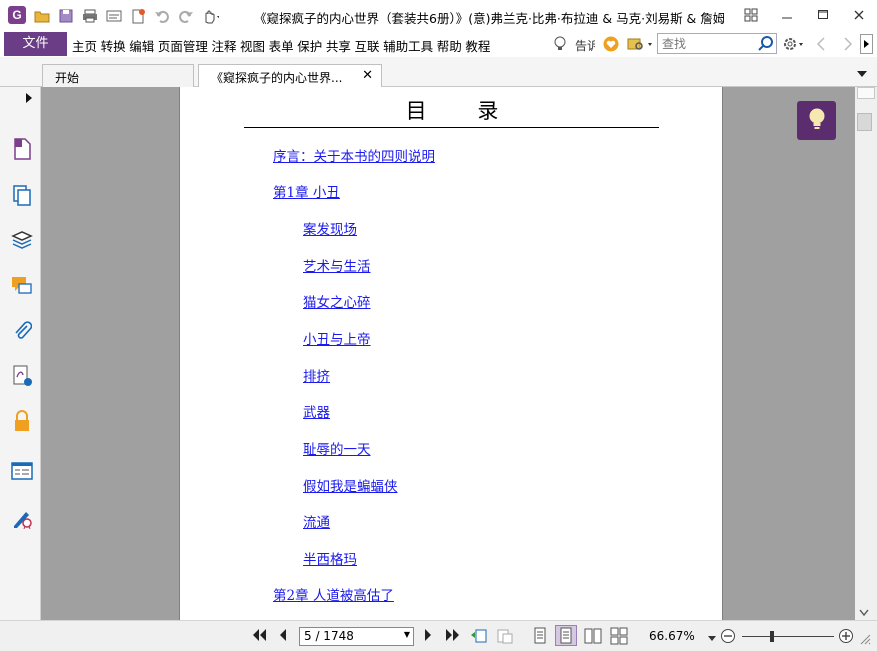 This screenshot has width=877, height=651. Describe the element at coordinates (505, 638) in the screenshot. I see `next-view-icon` at that location.